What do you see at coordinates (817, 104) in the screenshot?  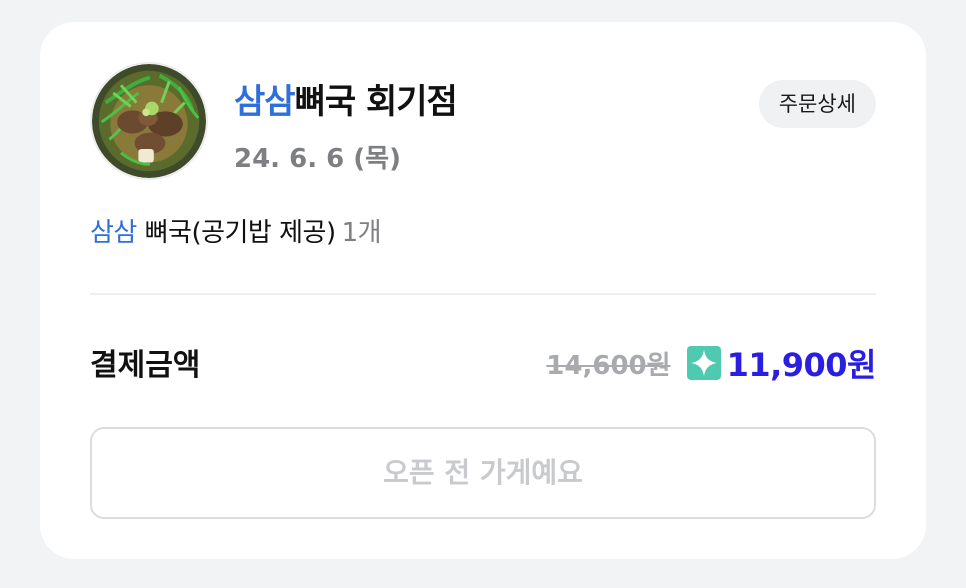 I see `order-detail-button: 주문상세` at bounding box center [817, 104].